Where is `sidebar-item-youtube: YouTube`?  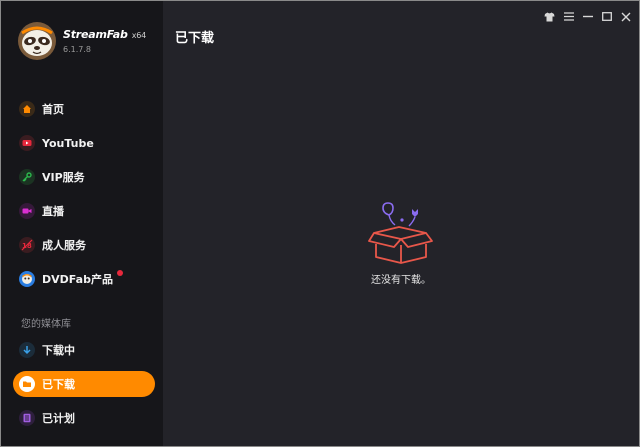
sidebar-item-youtube: YouTube is located at coordinates (84, 143).